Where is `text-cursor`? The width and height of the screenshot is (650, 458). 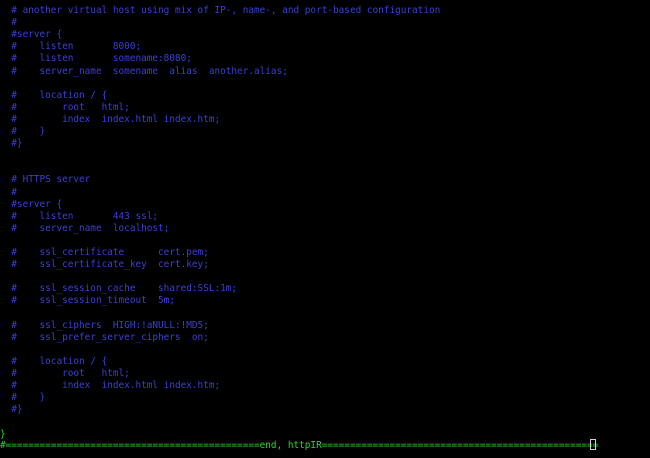
text-cursor is located at coordinates (593, 444).